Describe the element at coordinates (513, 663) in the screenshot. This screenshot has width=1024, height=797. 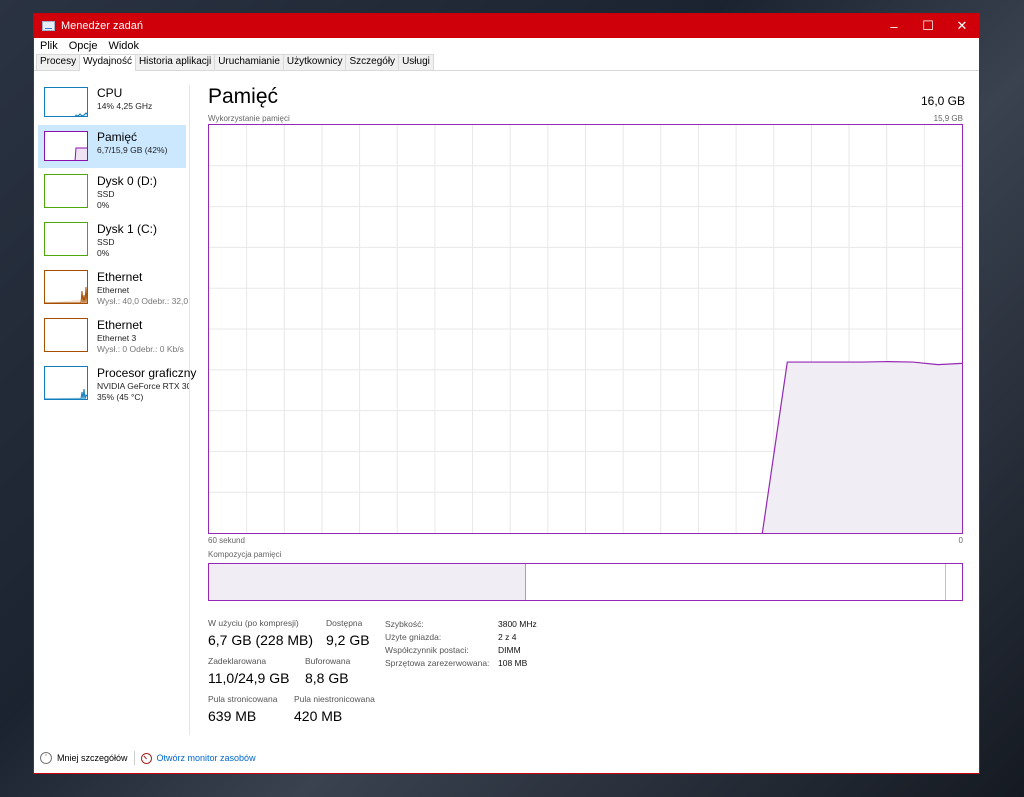
I see `hw-reserved-value: 108 MB` at that location.